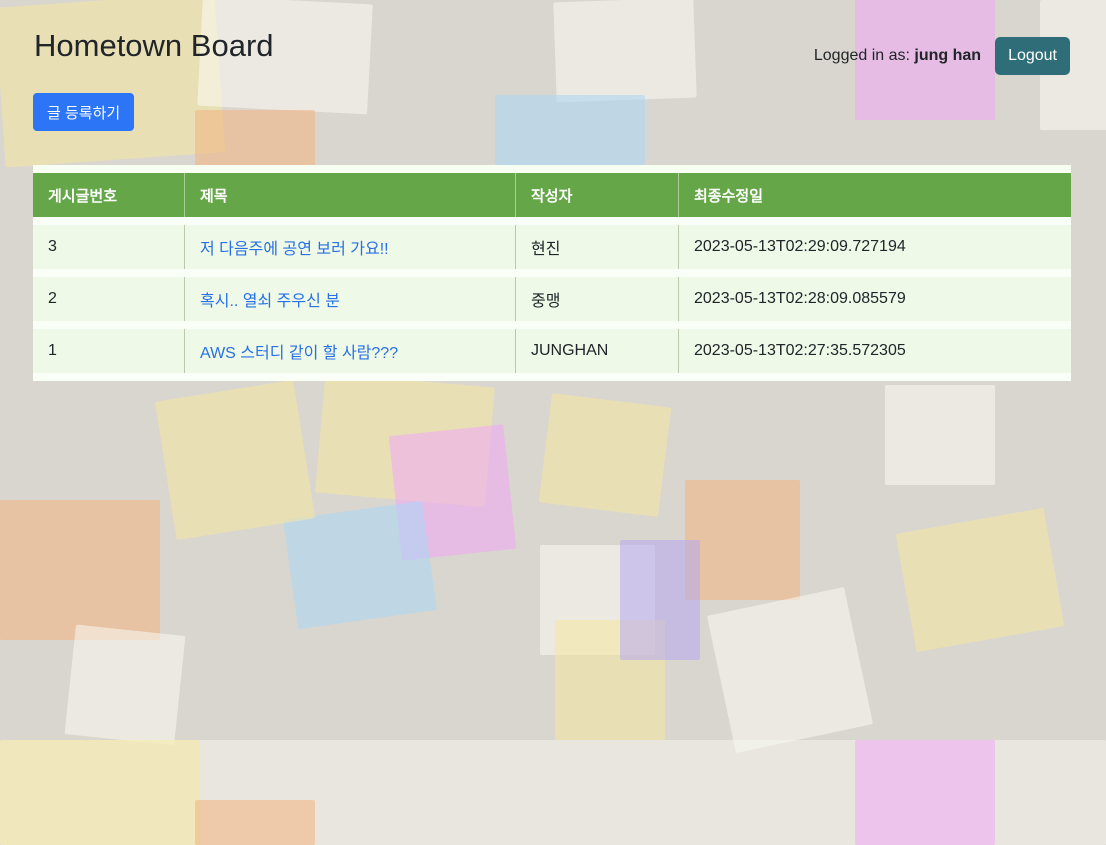  Describe the element at coordinates (597, 351) in the screenshot. I see `post-author-cell: JUNGHAN` at that location.